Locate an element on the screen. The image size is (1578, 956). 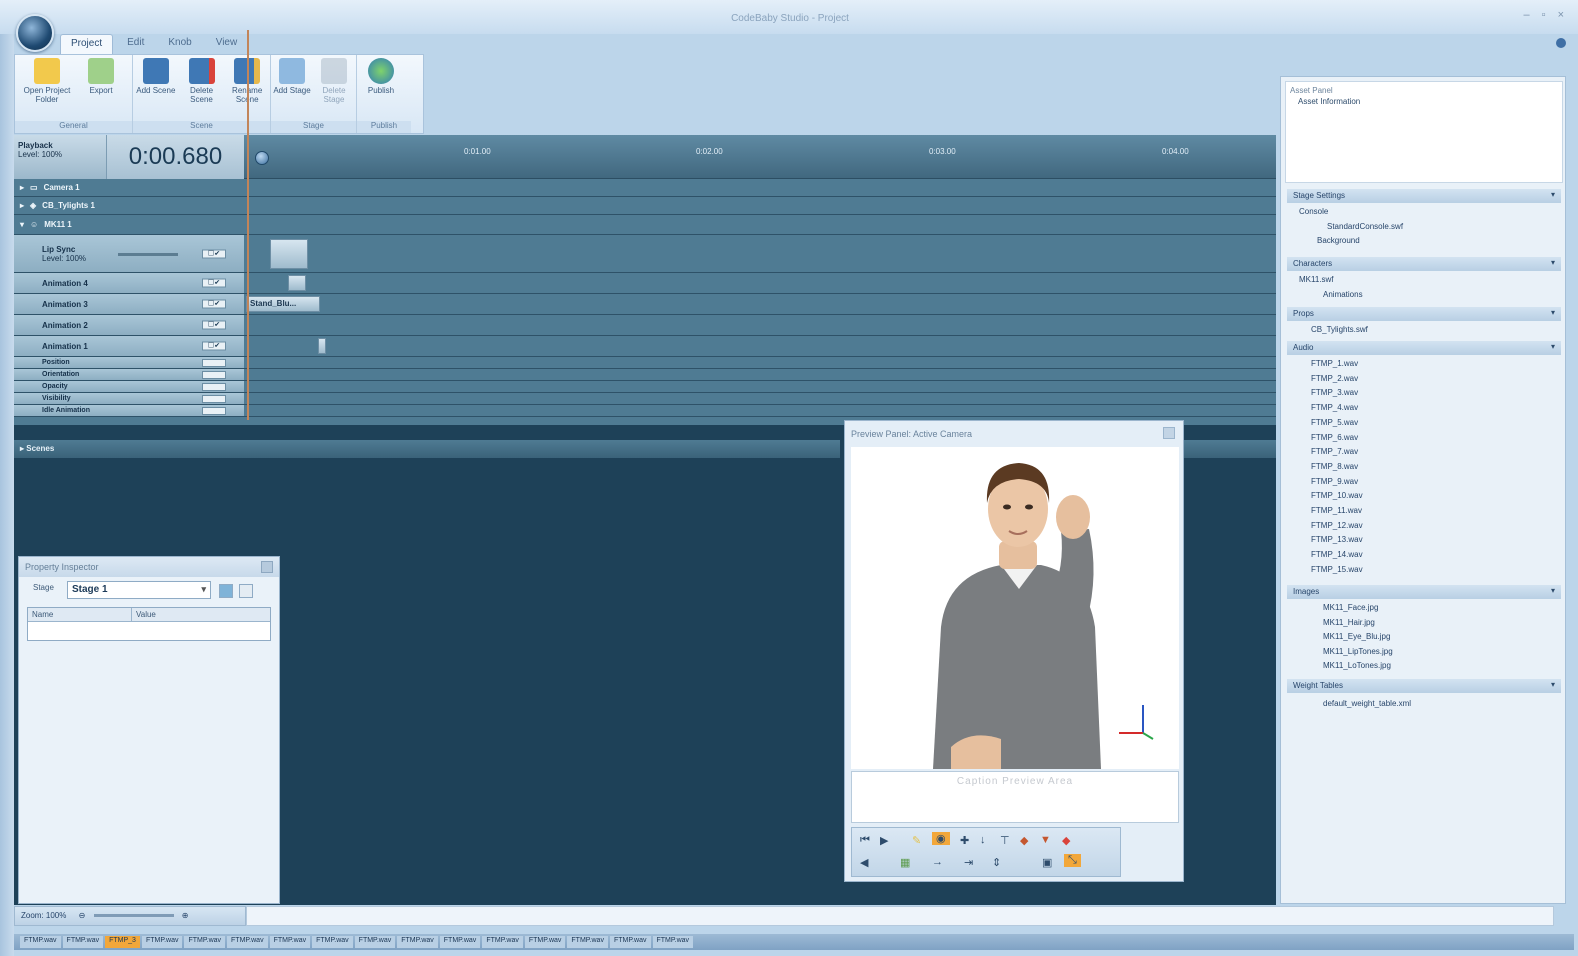
tree-item: Animations is located at coordinates (1424, 295).